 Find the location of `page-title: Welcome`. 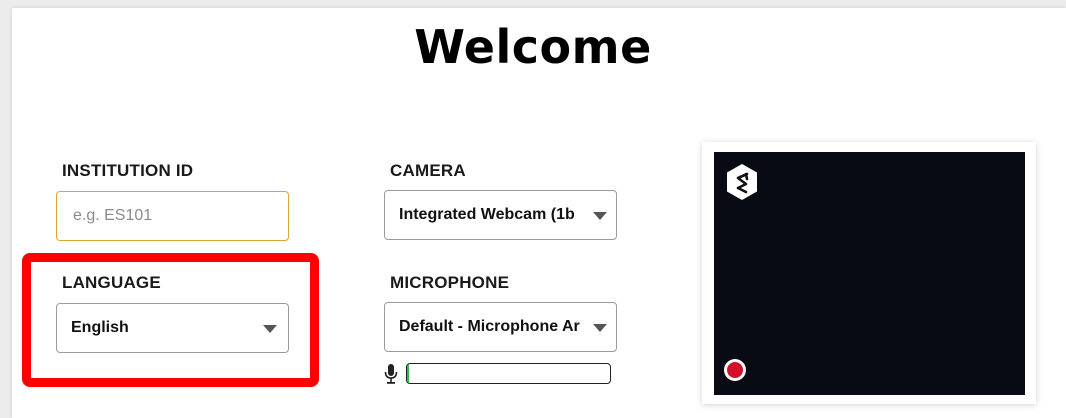

page-title: Welcome is located at coordinates (533, 47).